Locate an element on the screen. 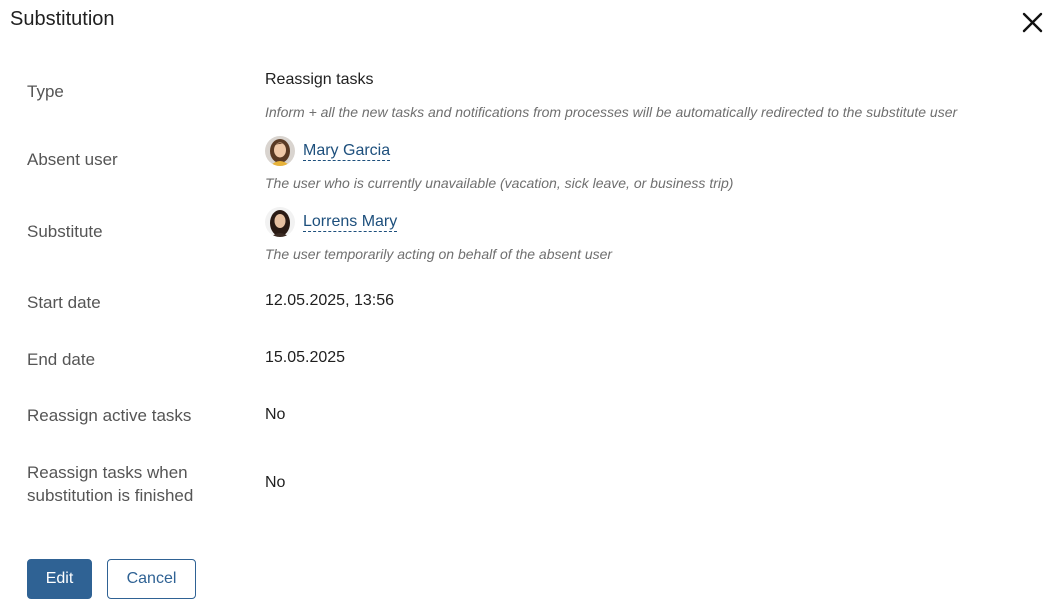 This screenshot has height=604, width=1049. edit-button: Edit is located at coordinates (59, 579).